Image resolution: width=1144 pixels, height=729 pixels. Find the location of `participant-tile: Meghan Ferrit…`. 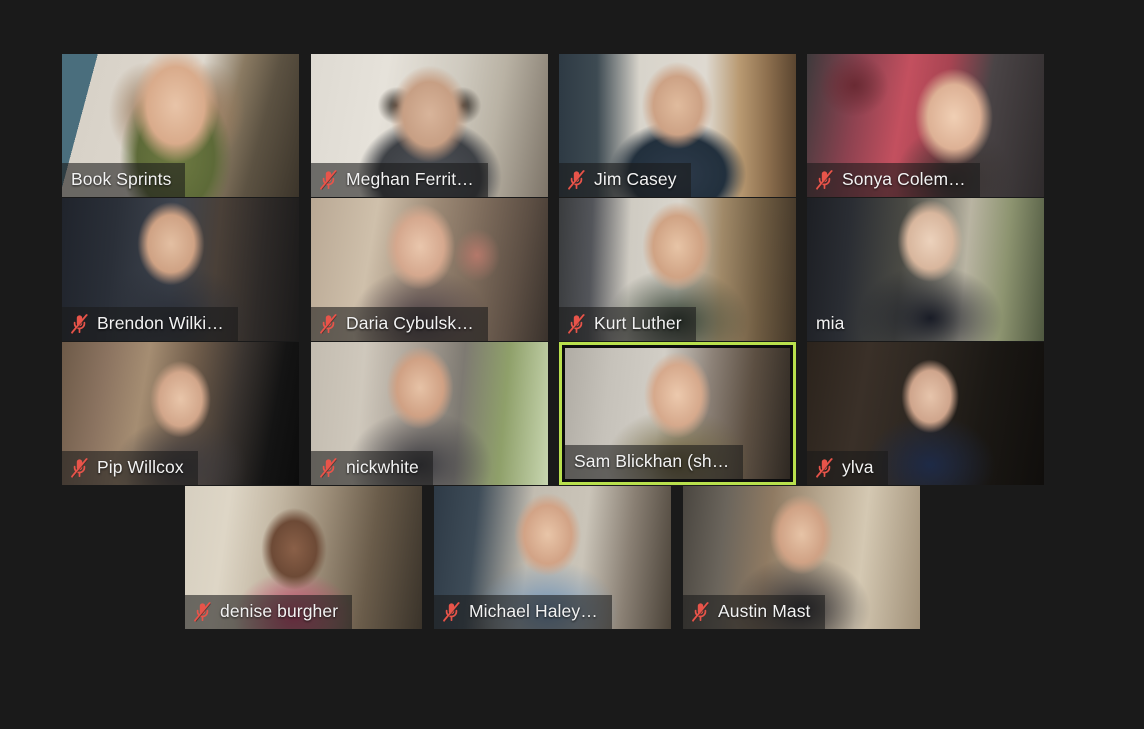

participant-tile: Meghan Ferrit… is located at coordinates (429, 125).